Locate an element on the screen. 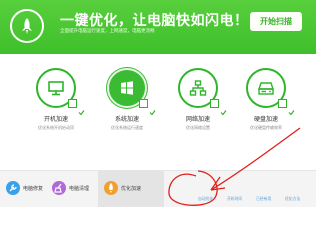 This screenshot has height=240, width=320. status-link-auto-optimize: 自动优化 is located at coordinates (205, 199).